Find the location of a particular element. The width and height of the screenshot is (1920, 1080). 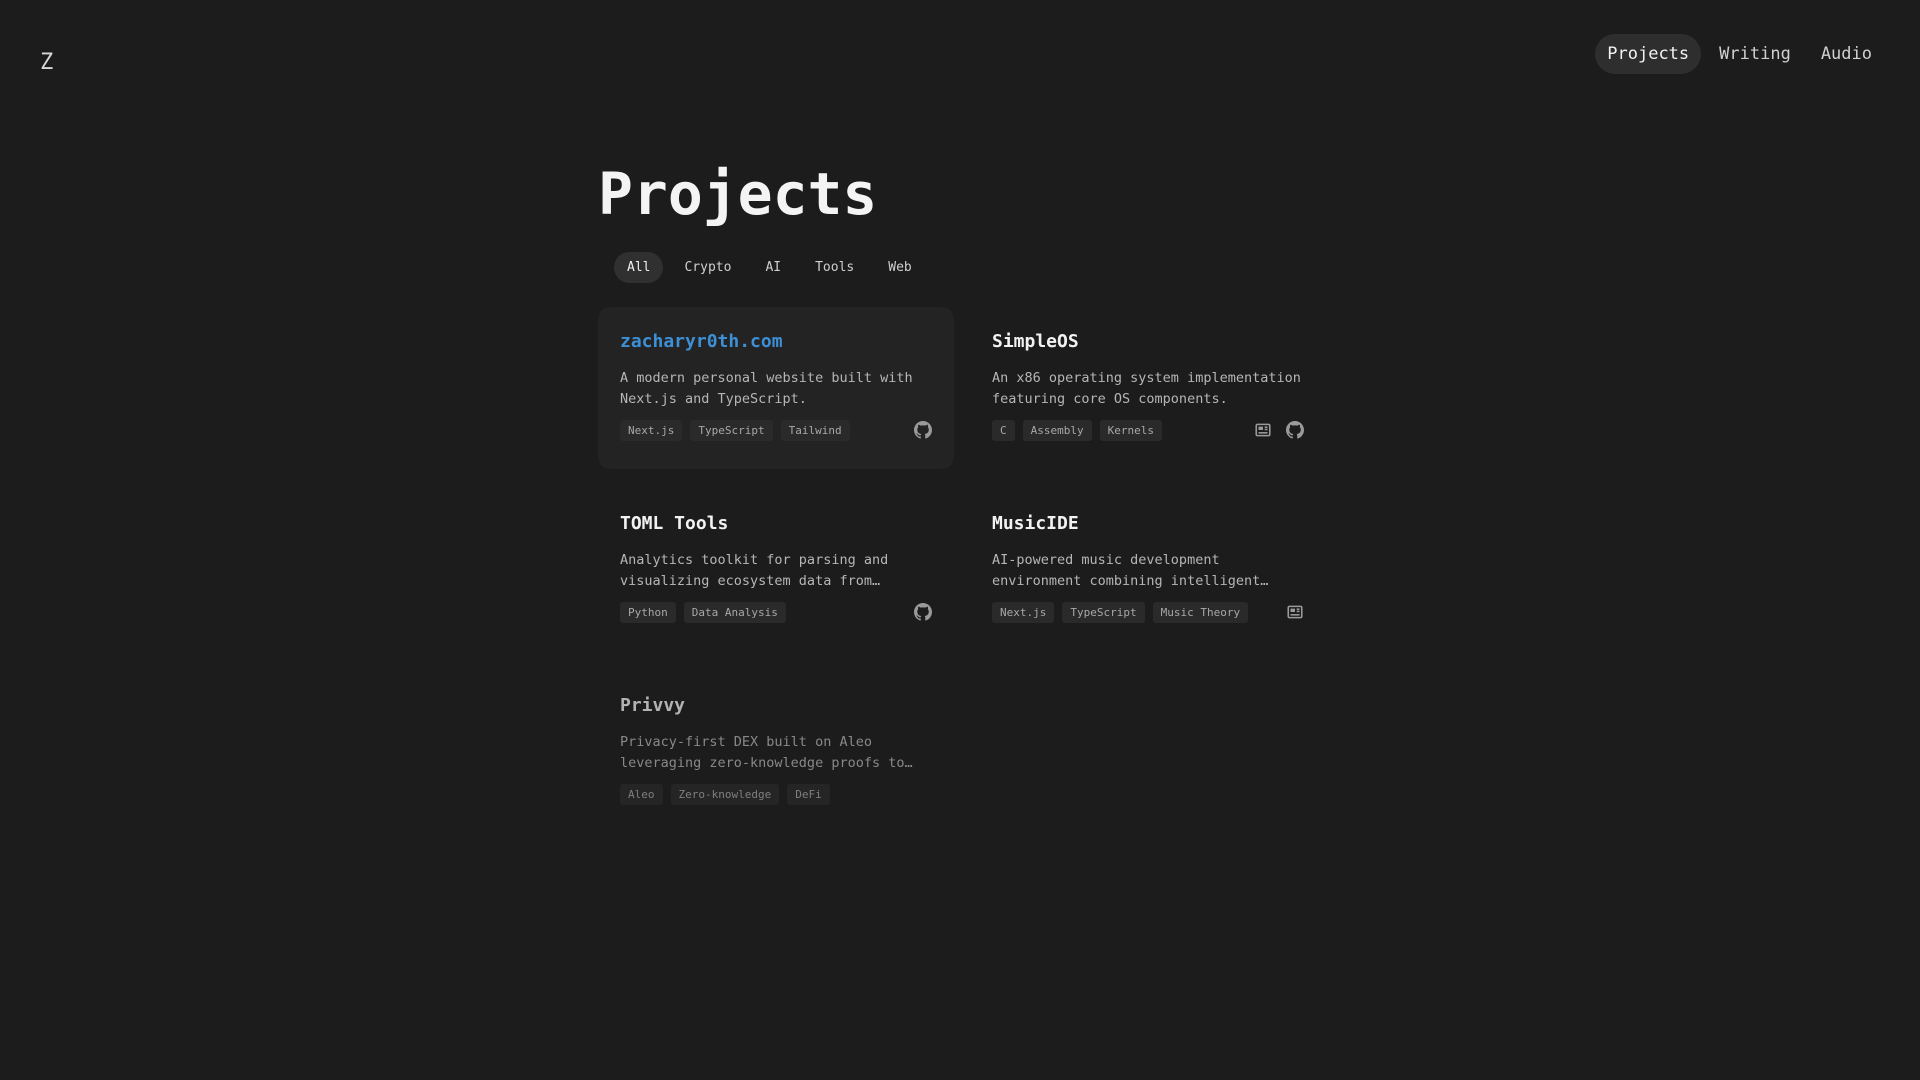

tag-list: Aleo Zero-knowledge DeFi is located at coordinates (725, 794).